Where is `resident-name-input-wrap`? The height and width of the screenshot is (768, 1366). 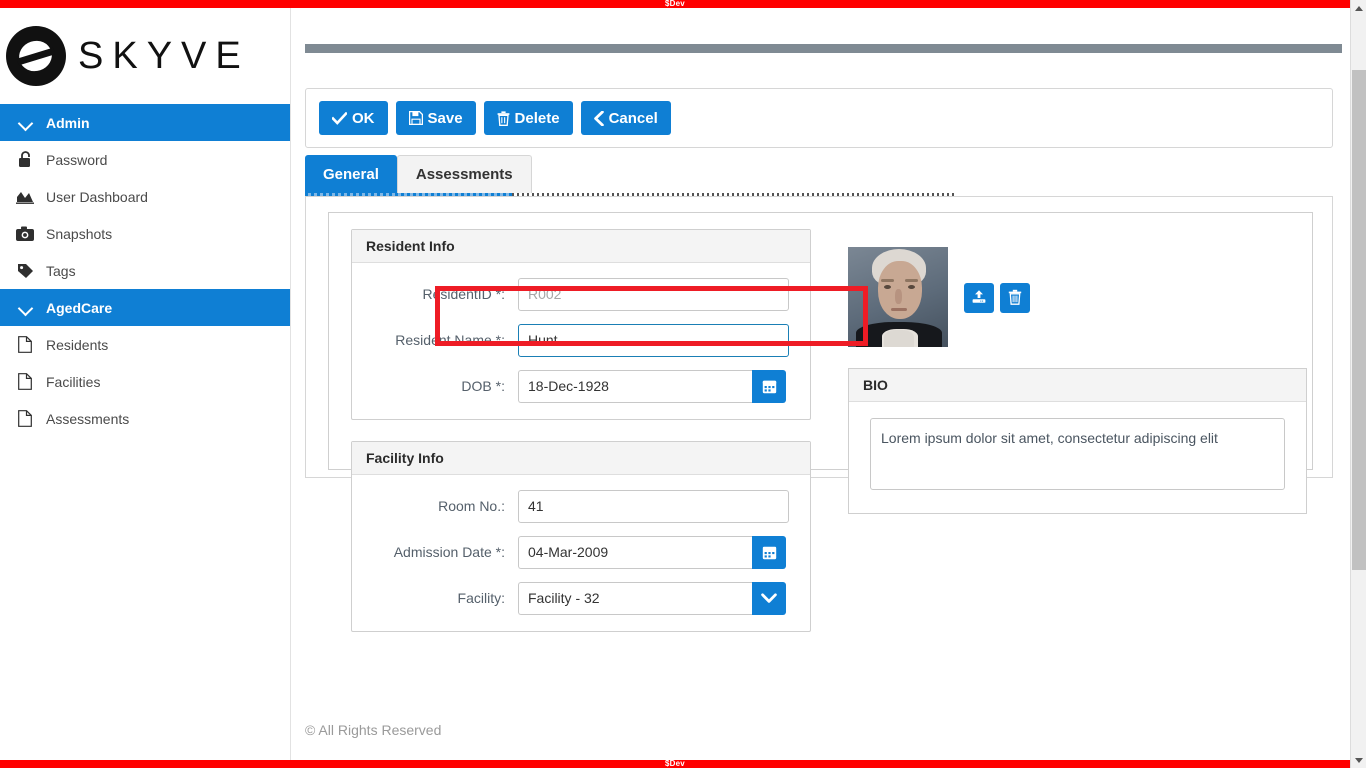 resident-name-input-wrap is located at coordinates (653, 340).